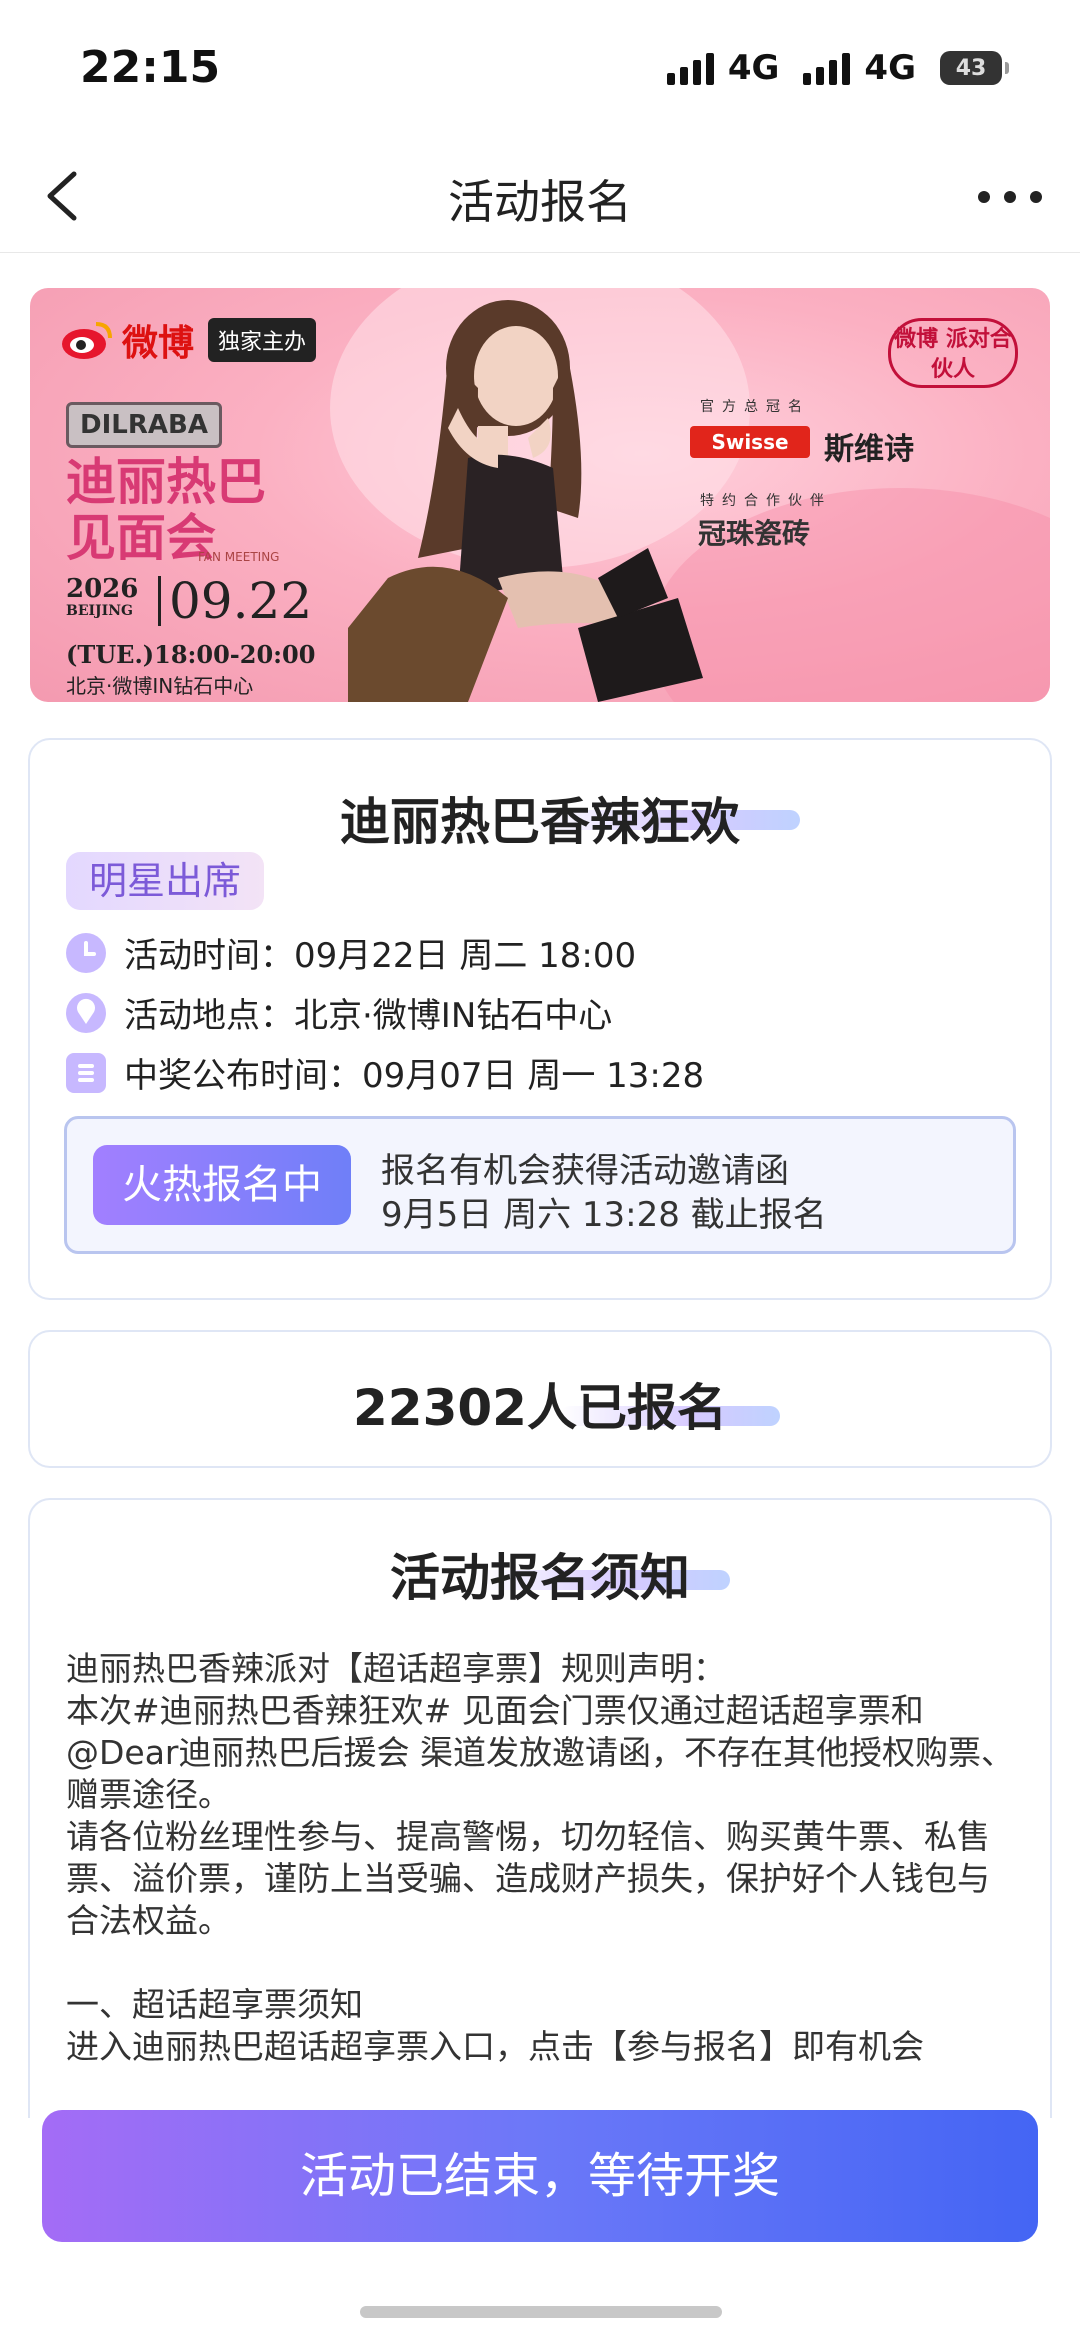  What do you see at coordinates (540, 1578) in the screenshot?
I see `notice-title: 活动报名须知` at bounding box center [540, 1578].